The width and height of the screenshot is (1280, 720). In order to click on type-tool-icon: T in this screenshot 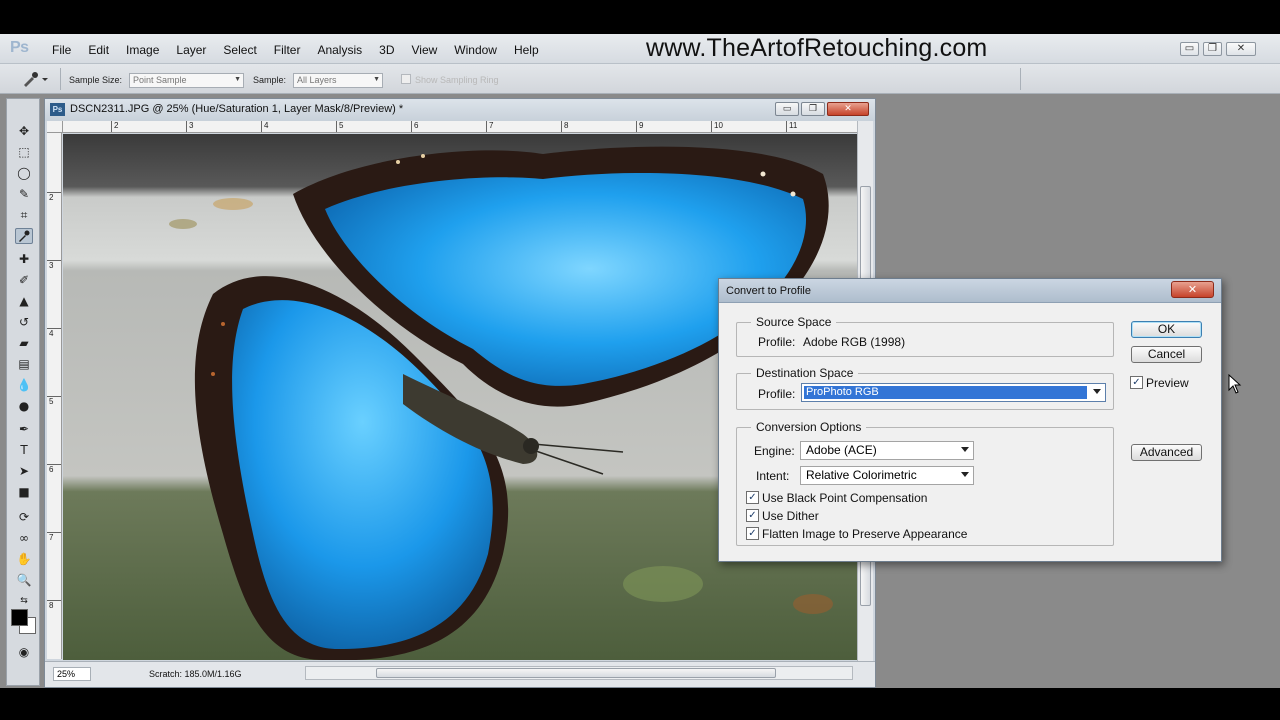, I will do `click(24, 450)`.